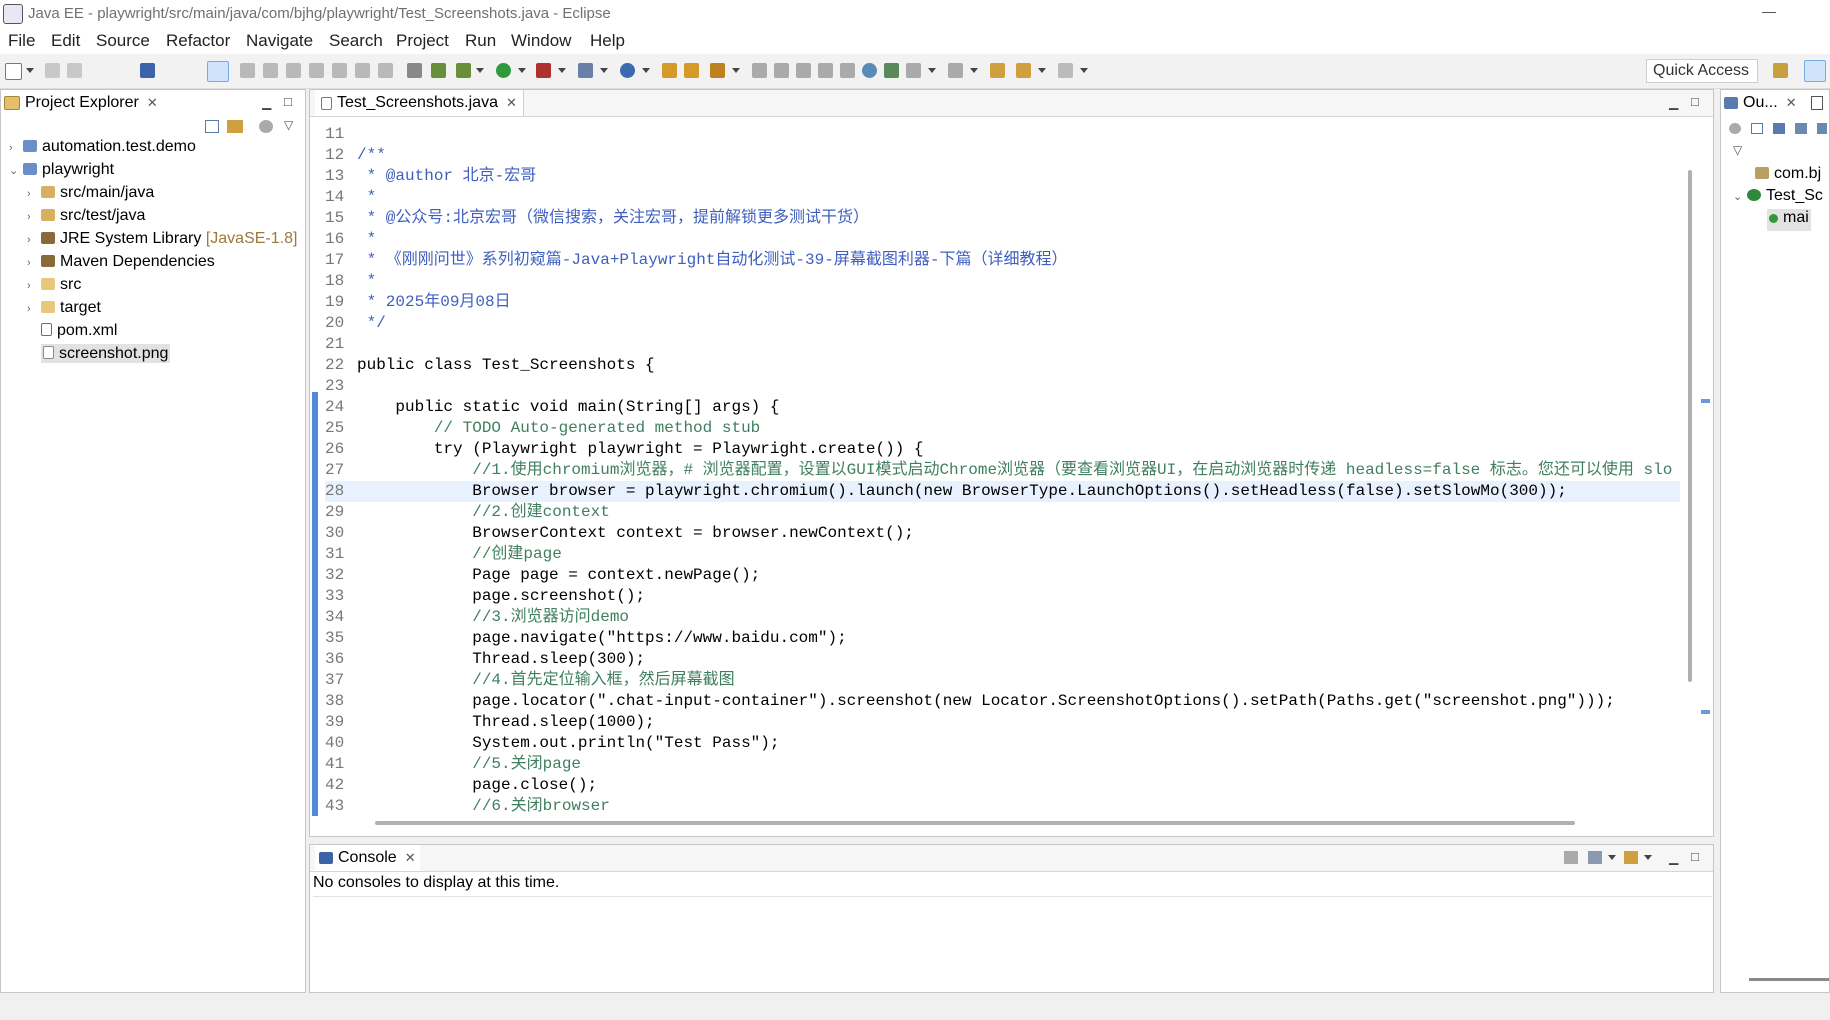 The width and height of the screenshot is (1830, 1020). Describe the element at coordinates (781, 70) in the screenshot. I see `toggle-block-selection-icon` at that location.